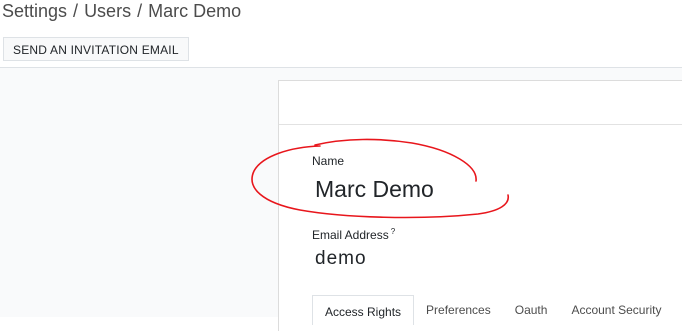 This screenshot has height=335, width=682. What do you see at coordinates (393, 231) in the screenshot?
I see `help-tooltip-icon: ?` at bounding box center [393, 231].